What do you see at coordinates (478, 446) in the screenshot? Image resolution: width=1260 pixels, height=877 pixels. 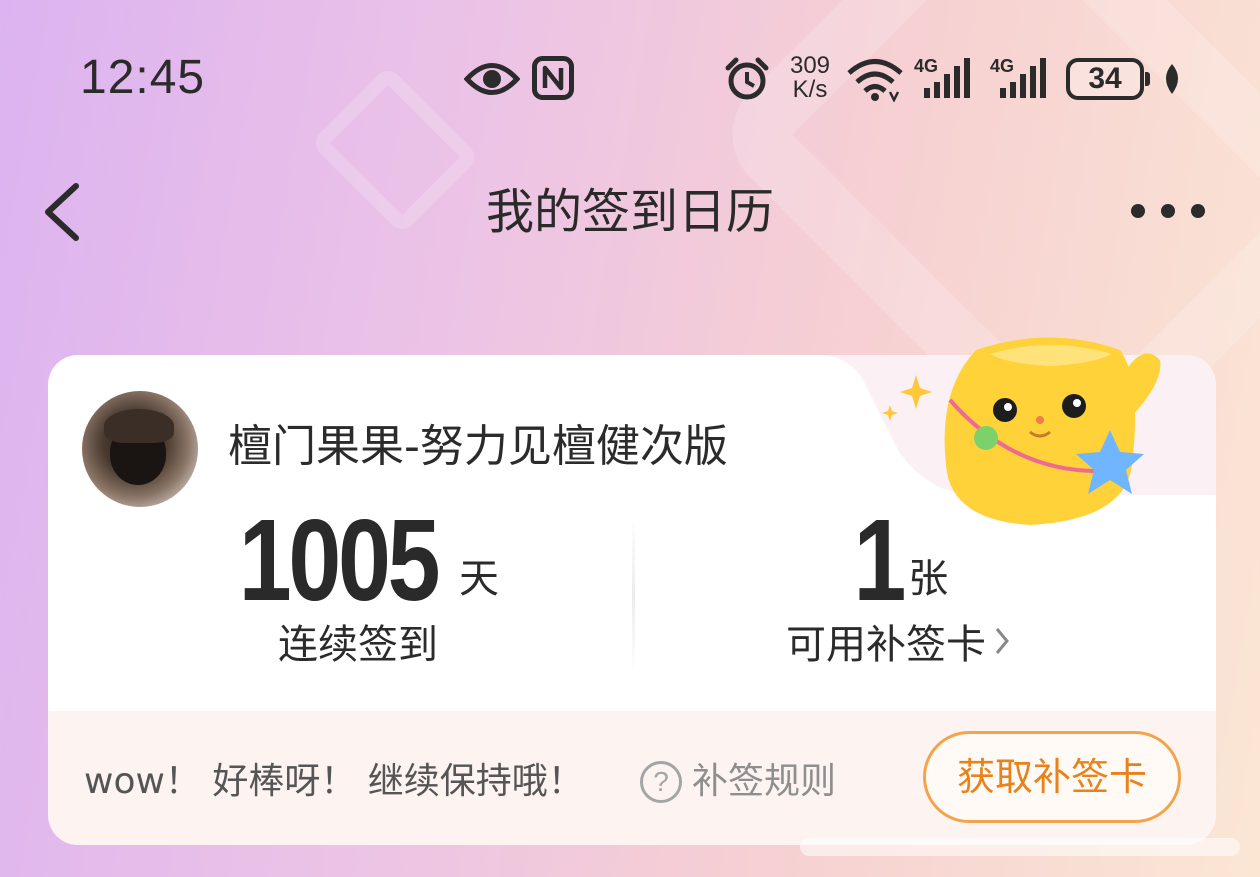 I see `username: 檀门果果-努力见檀健次版` at bounding box center [478, 446].